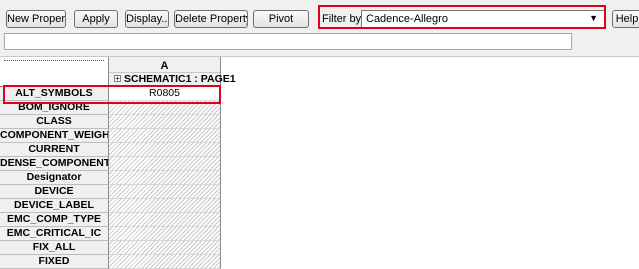 This screenshot has width=639, height=269. What do you see at coordinates (54, 206) in the screenshot?
I see `row-header: DEVICE_LABEL` at bounding box center [54, 206].